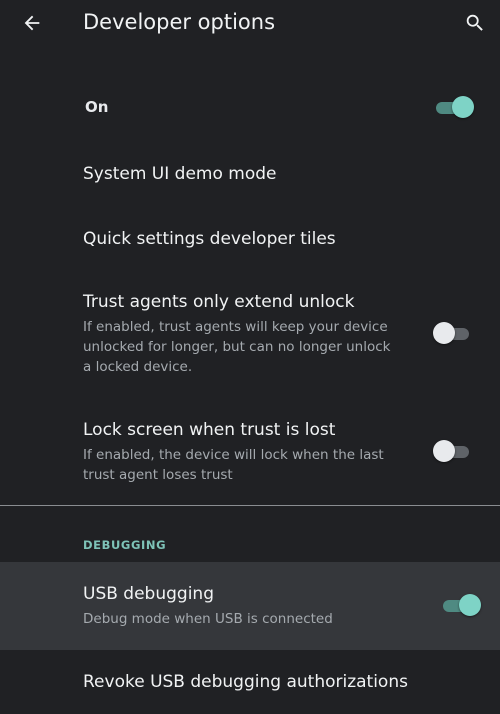  What do you see at coordinates (250, 505) in the screenshot?
I see `section-divider` at bounding box center [250, 505].